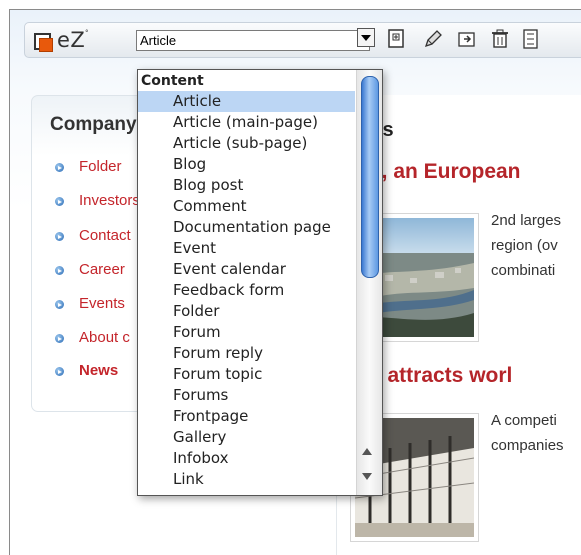 The image size is (581, 555). I want to click on dropdown-option: Comment, so click(246, 206).